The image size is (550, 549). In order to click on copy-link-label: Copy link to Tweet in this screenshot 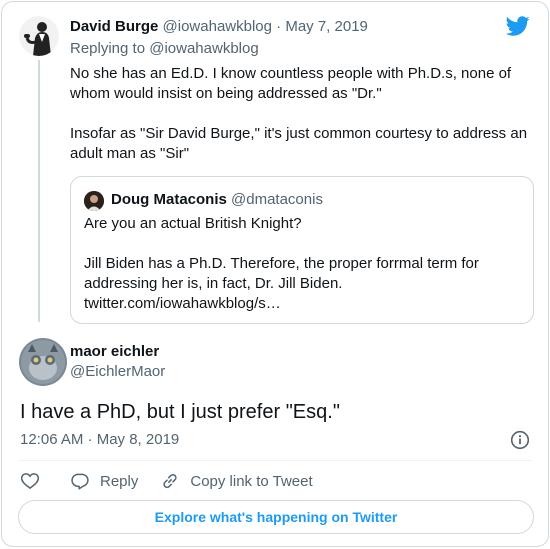, I will do `click(251, 481)`.